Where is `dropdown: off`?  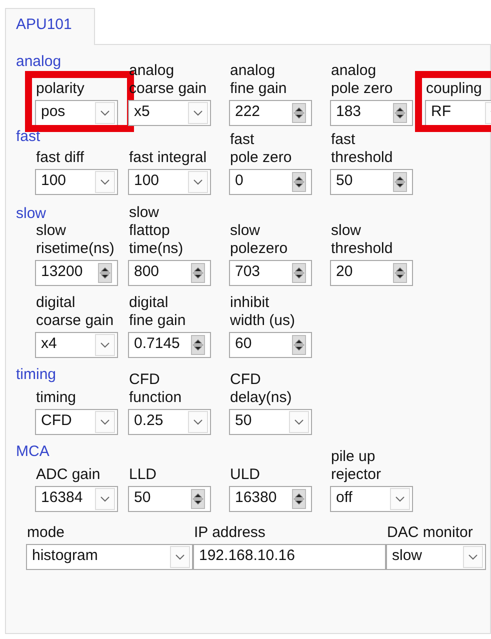 dropdown: off is located at coordinates (371, 499).